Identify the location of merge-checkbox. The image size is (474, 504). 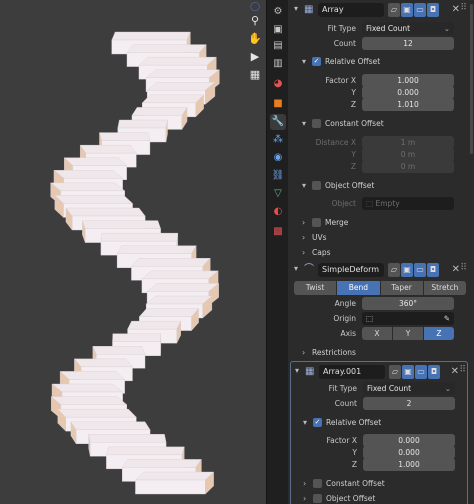
(316, 222).